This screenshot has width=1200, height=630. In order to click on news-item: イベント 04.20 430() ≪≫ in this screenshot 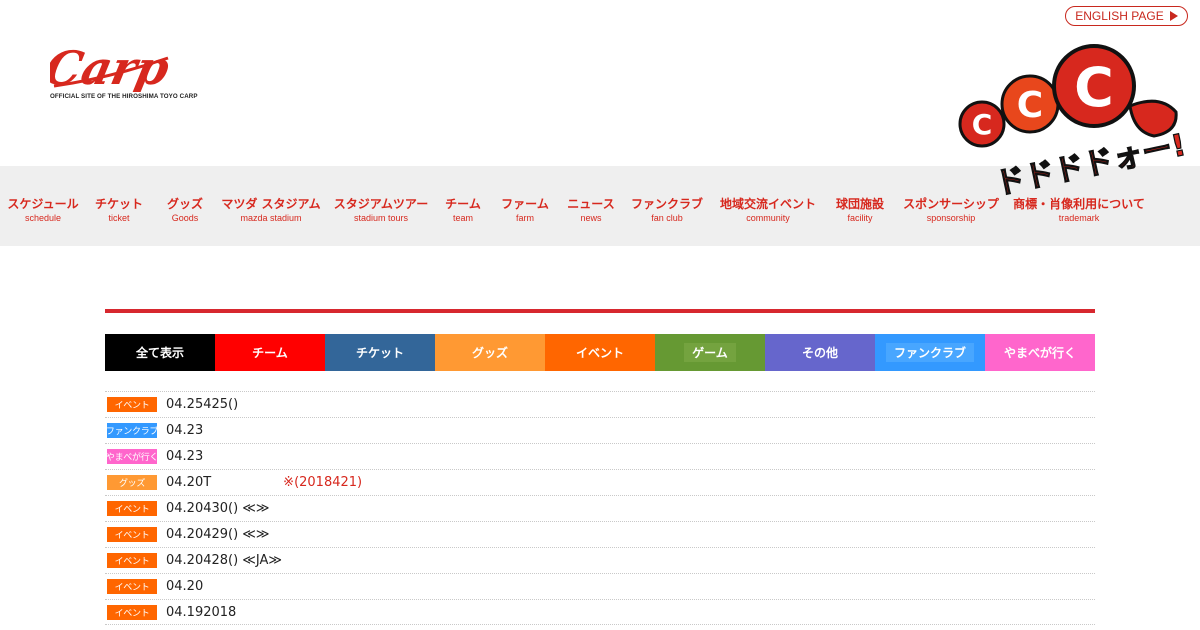, I will do `click(600, 508)`.